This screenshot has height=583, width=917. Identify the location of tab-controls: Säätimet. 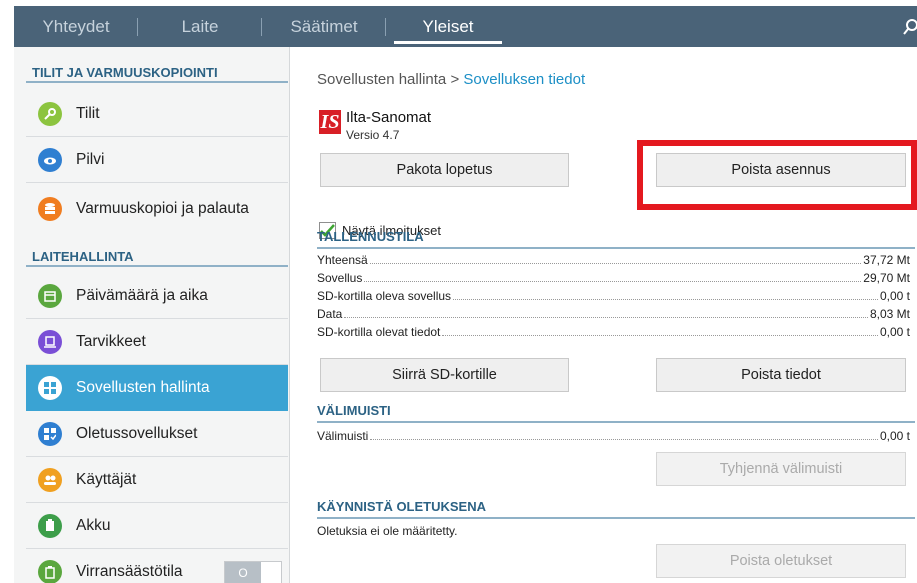
(324, 26).